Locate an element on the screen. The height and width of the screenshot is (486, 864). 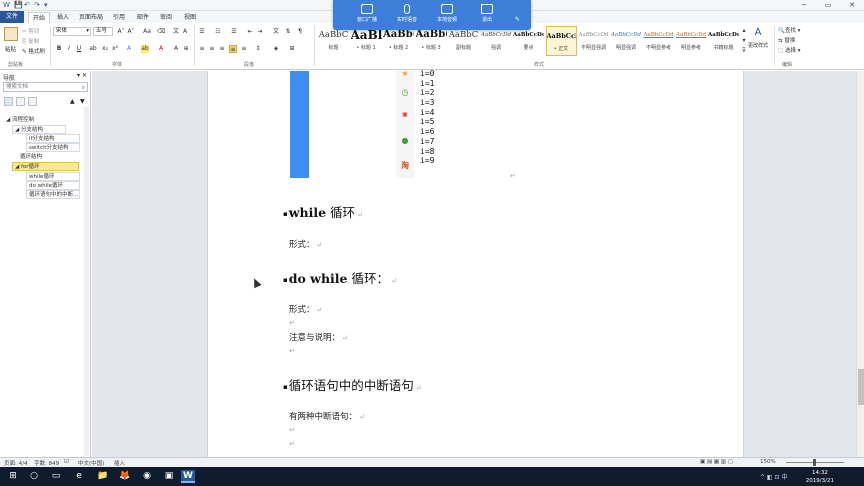
document-scrollbar is located at coordinates (860, 264).